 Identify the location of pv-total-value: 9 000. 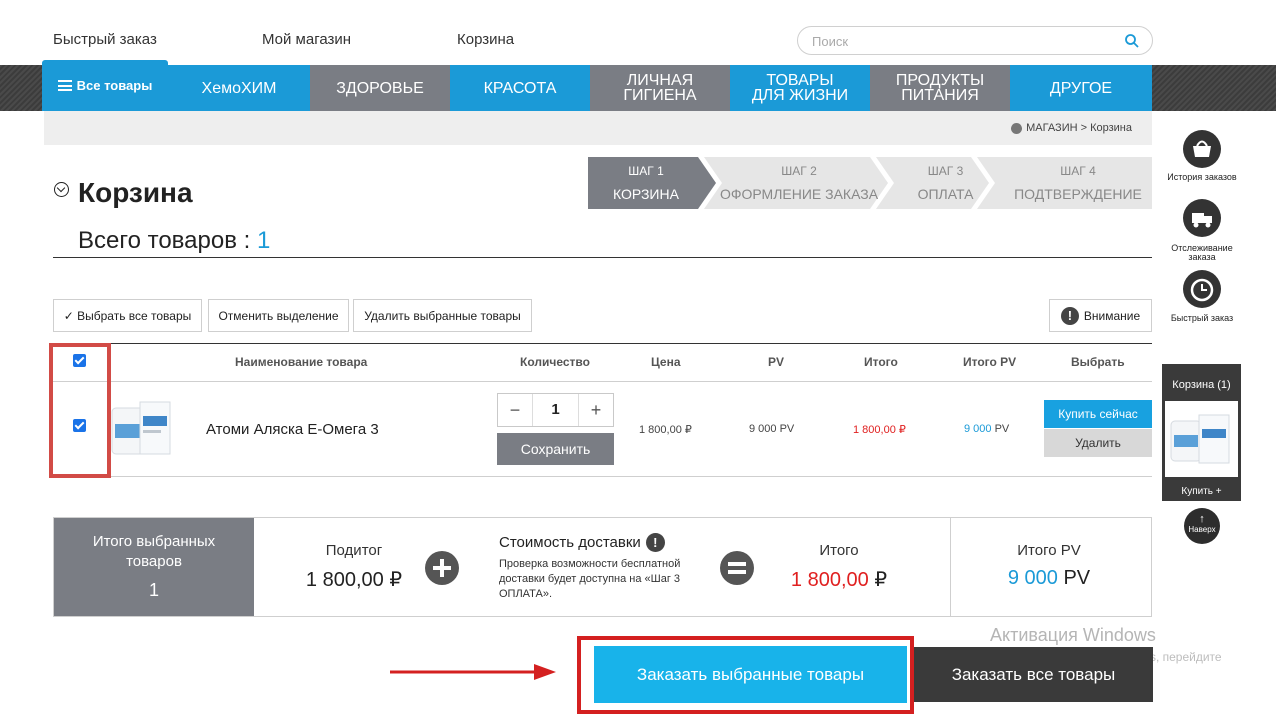
(1032, 578).